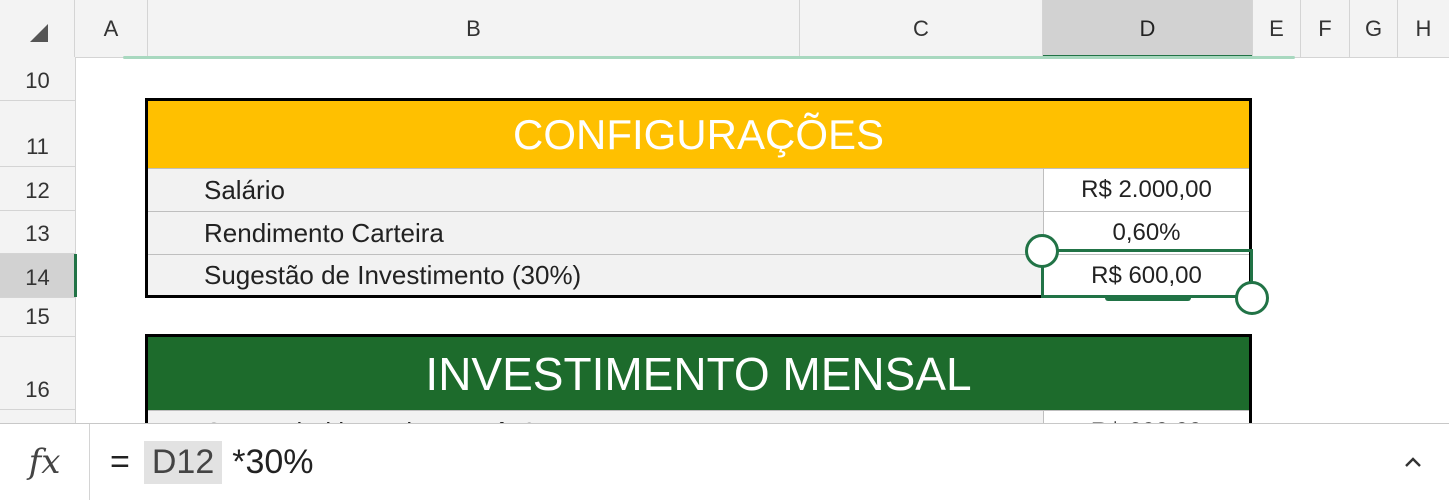 The height and width of the screenshot is (500, 1449). I want to click on config-title: CONFIGURAÇÕES, so click(698, 134).